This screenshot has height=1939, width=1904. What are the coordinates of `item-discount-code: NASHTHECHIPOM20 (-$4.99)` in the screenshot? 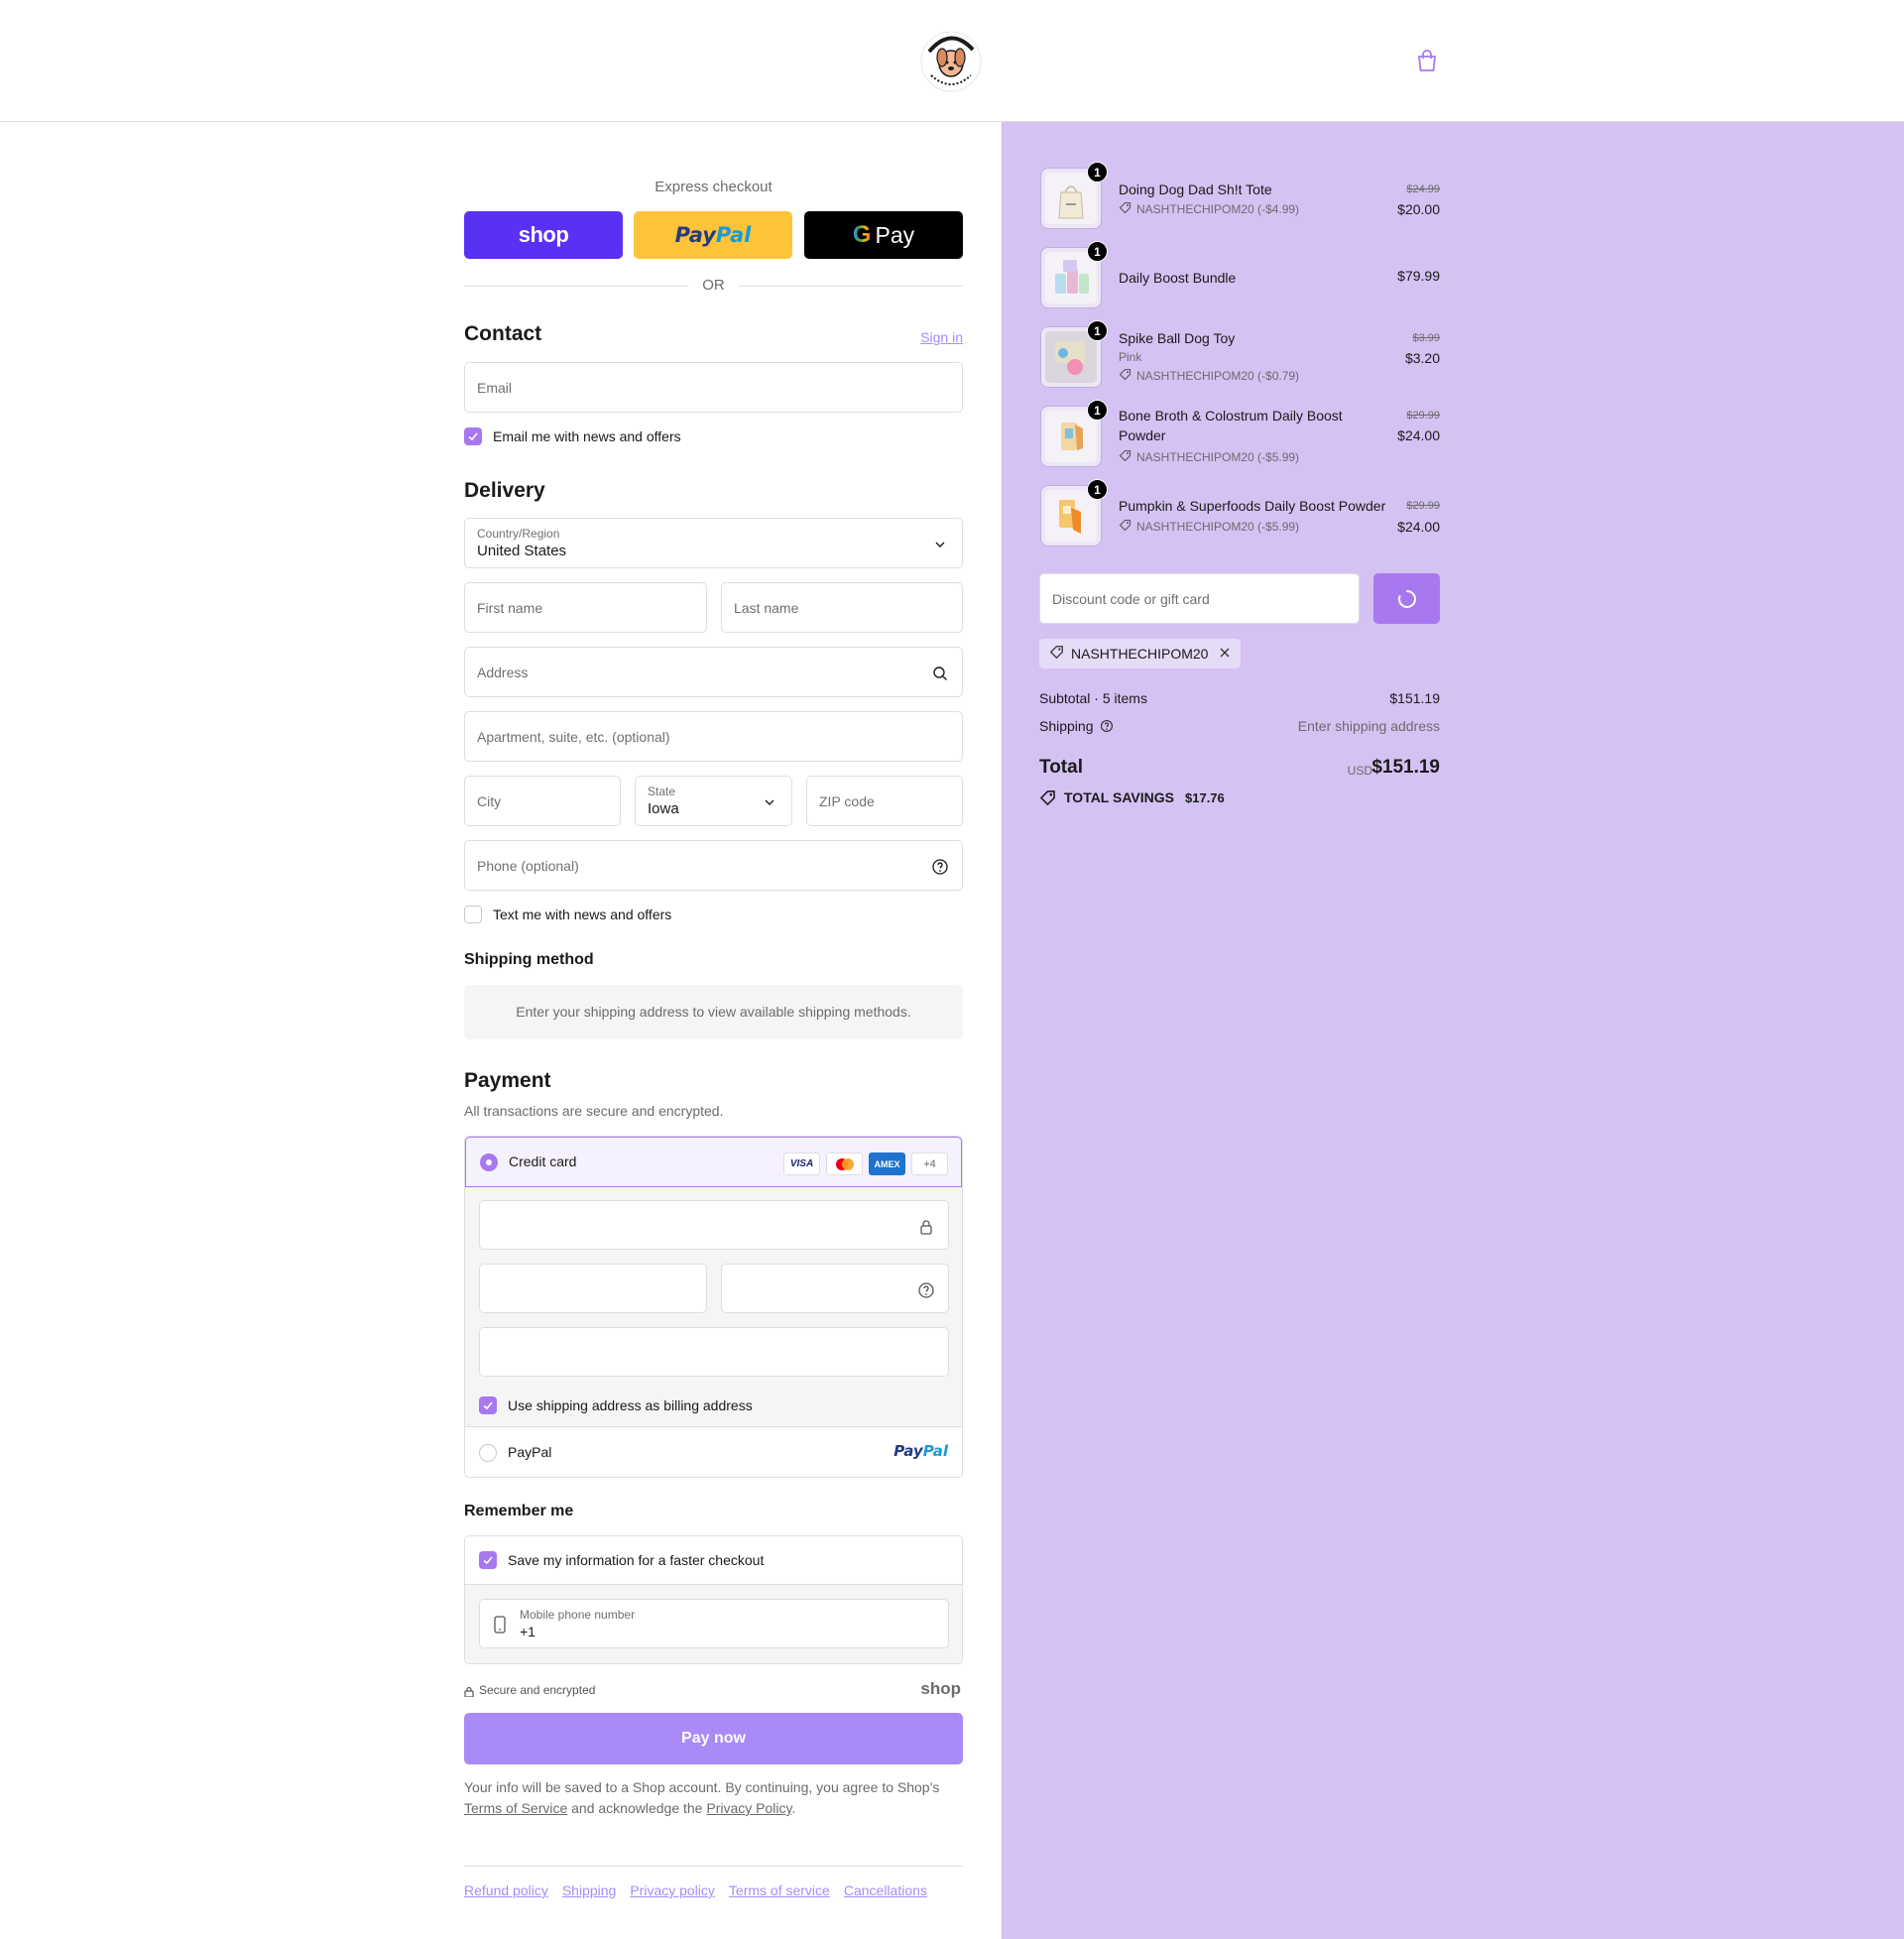 It's located at (1218, 209).